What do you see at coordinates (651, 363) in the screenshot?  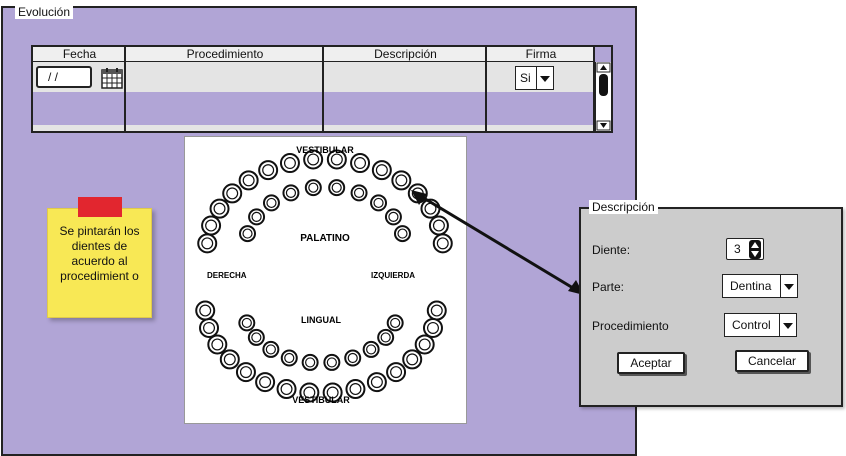 I see `aceptar-button: Aceptar` at bounding box center [651, 363].